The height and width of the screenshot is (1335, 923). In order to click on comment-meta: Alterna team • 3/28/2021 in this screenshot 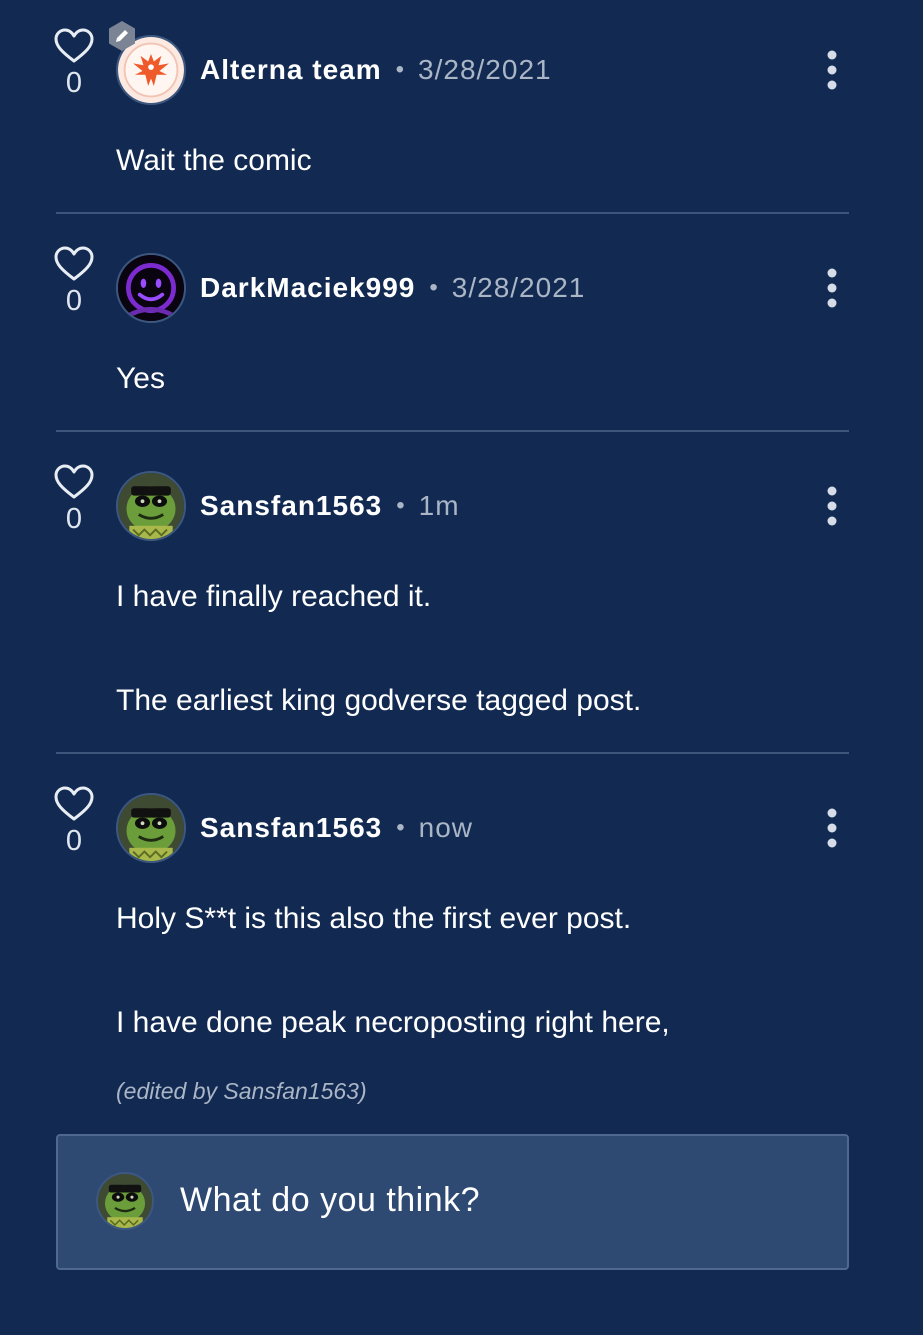, I will do `click(376, 70)`.